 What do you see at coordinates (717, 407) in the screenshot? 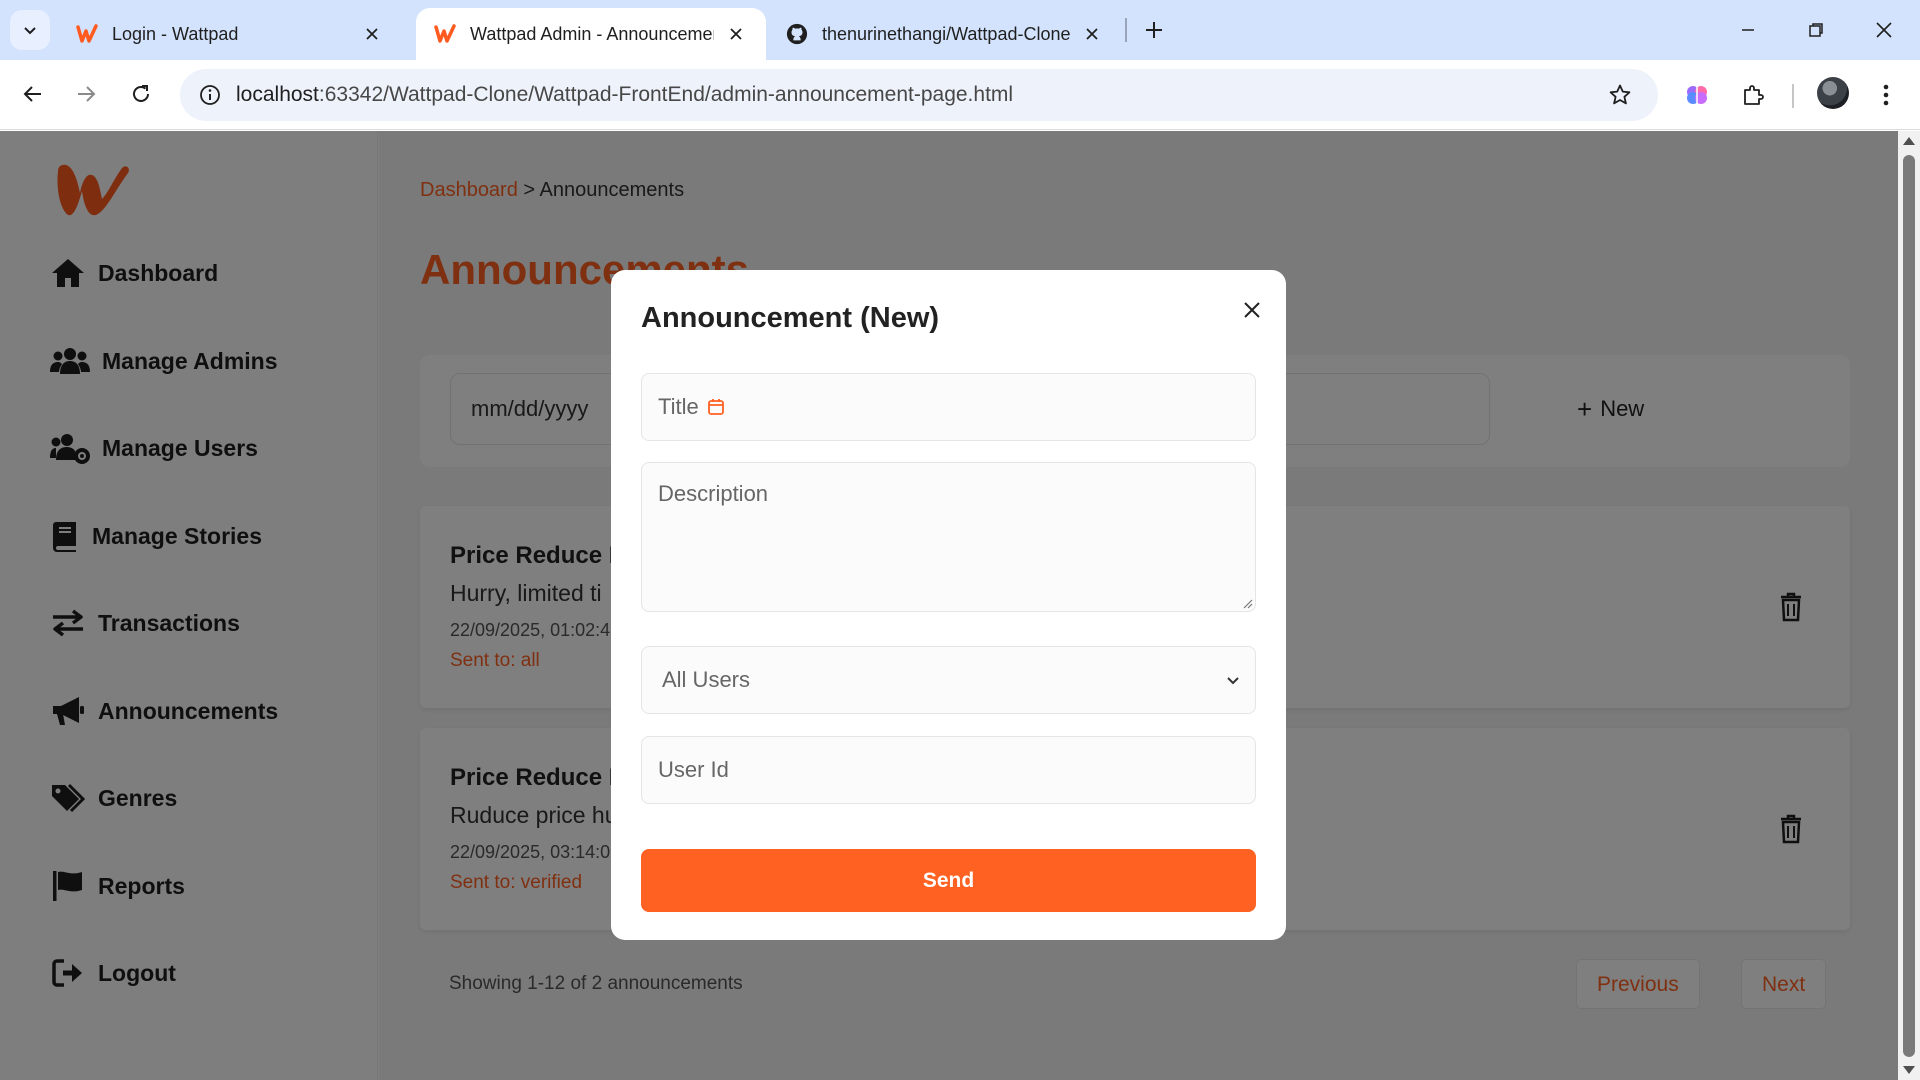
I see `calendar-icon` at bounding box center [717, 407].